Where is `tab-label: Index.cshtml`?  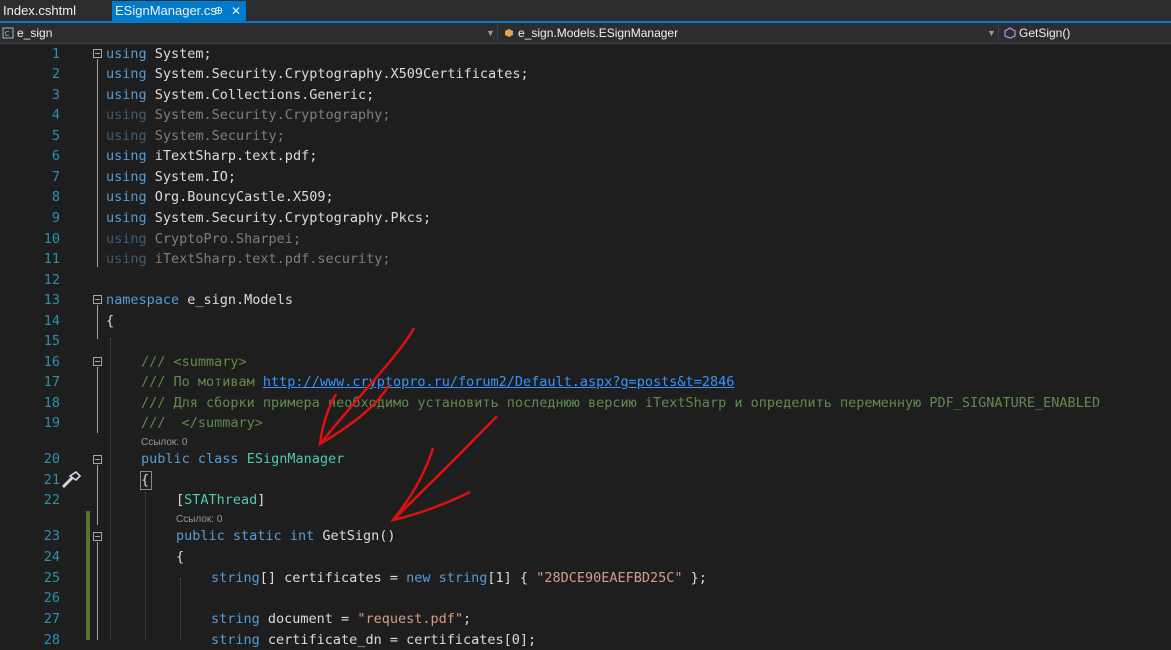
tab-label: Index.cshtml is located at coordinates (39, 10).